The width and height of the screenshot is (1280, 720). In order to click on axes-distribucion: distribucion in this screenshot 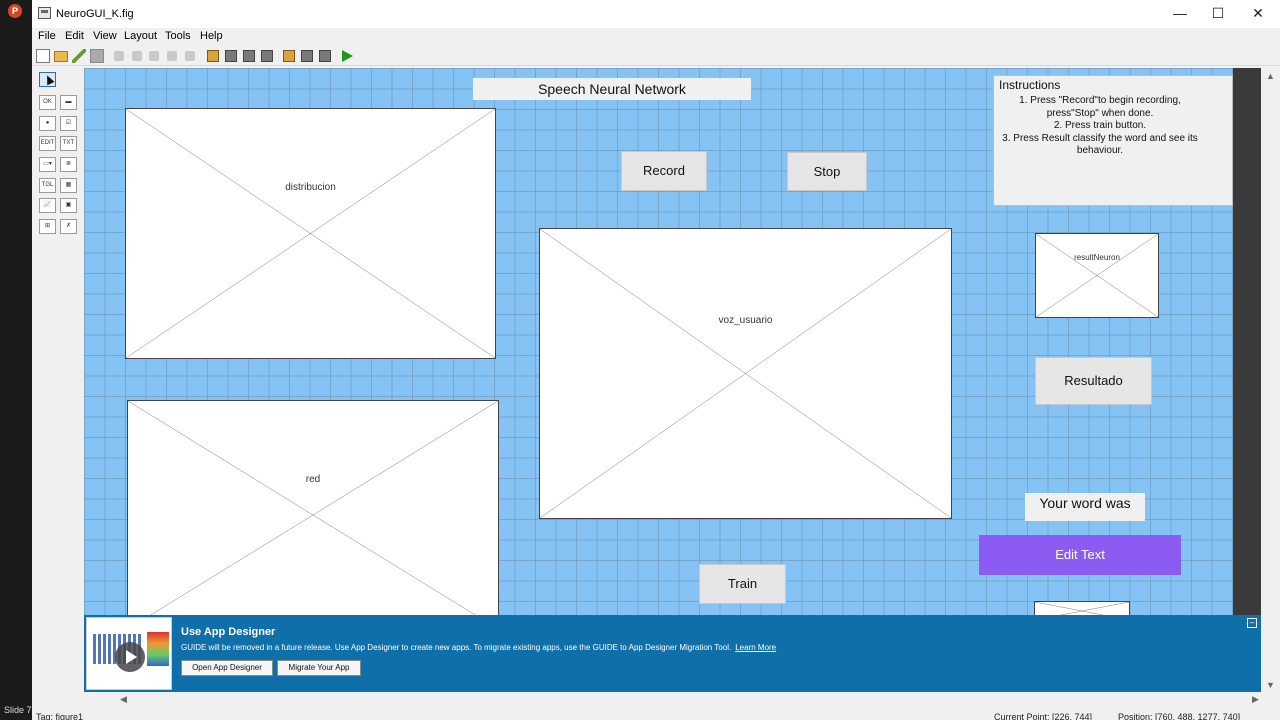, I will do `click(310, 233)`.